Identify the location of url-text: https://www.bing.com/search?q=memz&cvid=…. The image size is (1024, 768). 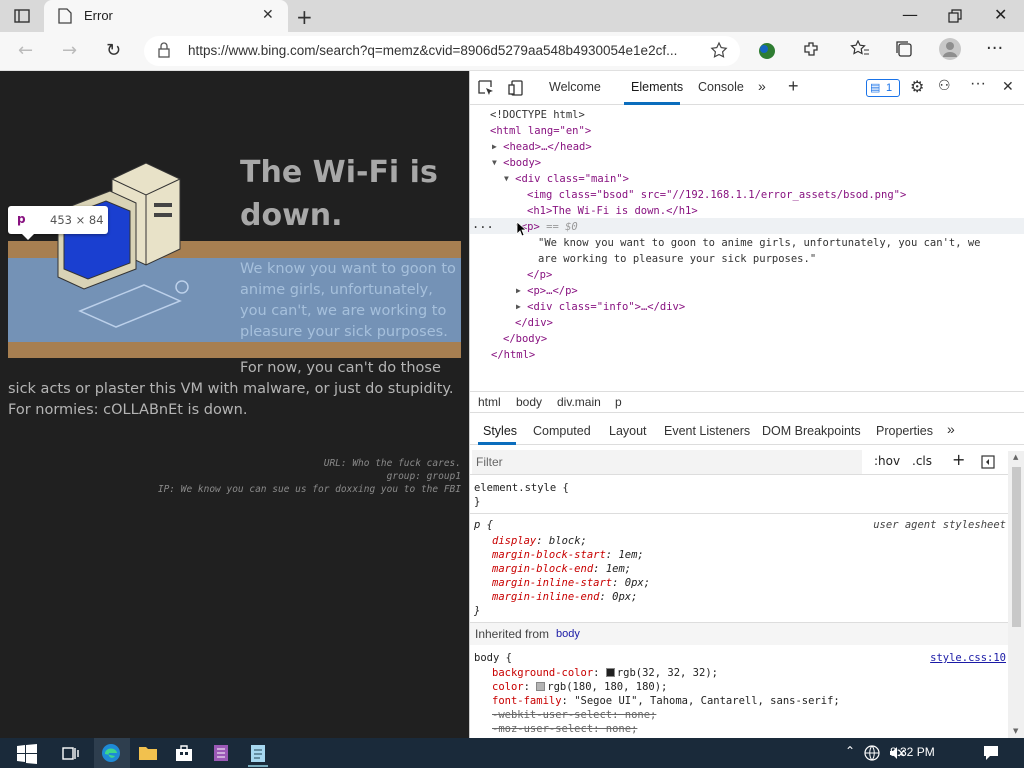
(443, 50).